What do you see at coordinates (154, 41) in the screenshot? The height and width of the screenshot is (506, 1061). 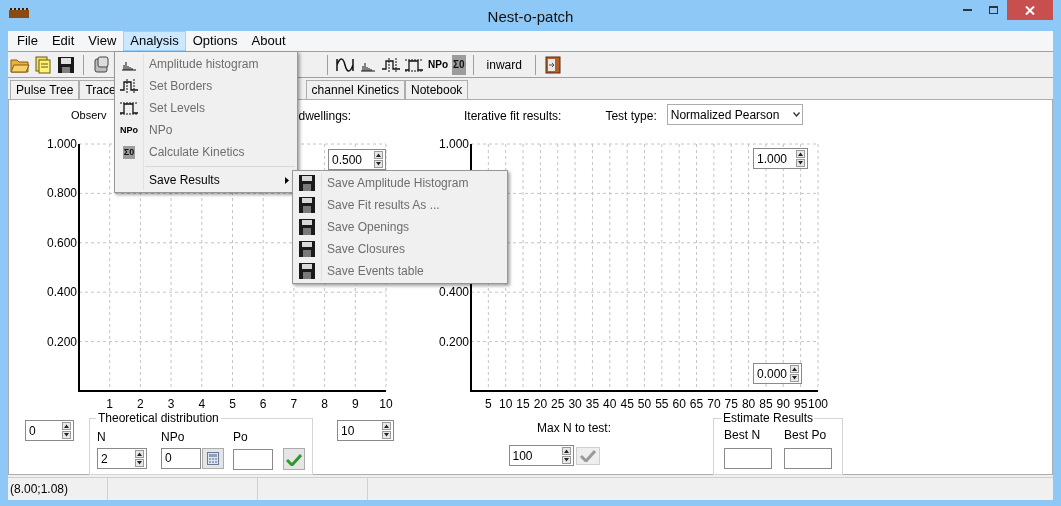 I see `menu-item: Analysis` at bounding box center [154, 41].